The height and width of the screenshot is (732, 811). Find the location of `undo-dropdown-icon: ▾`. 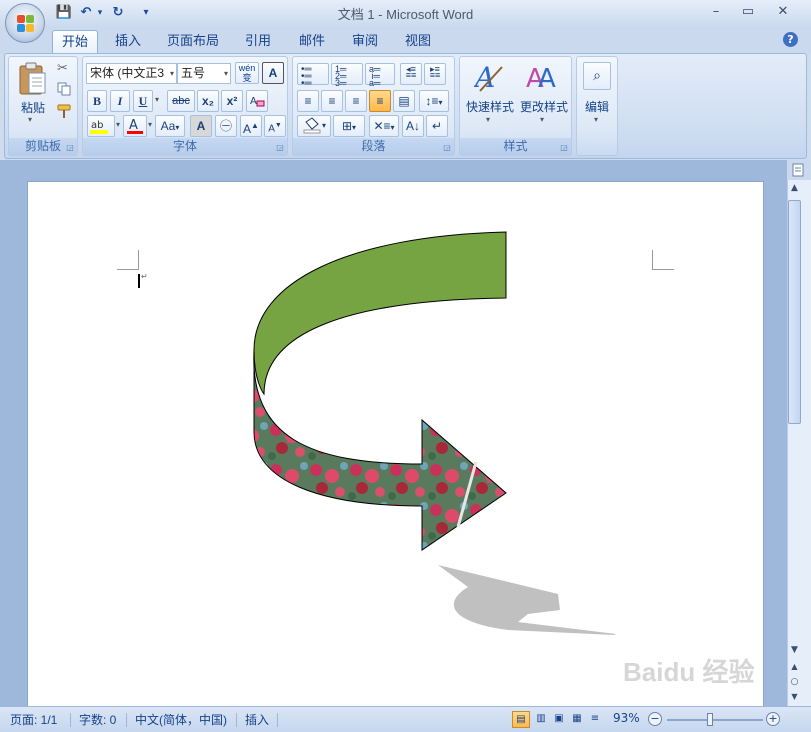

undo-dropdown-icon: ▾ is located at coordinates (100, 17).